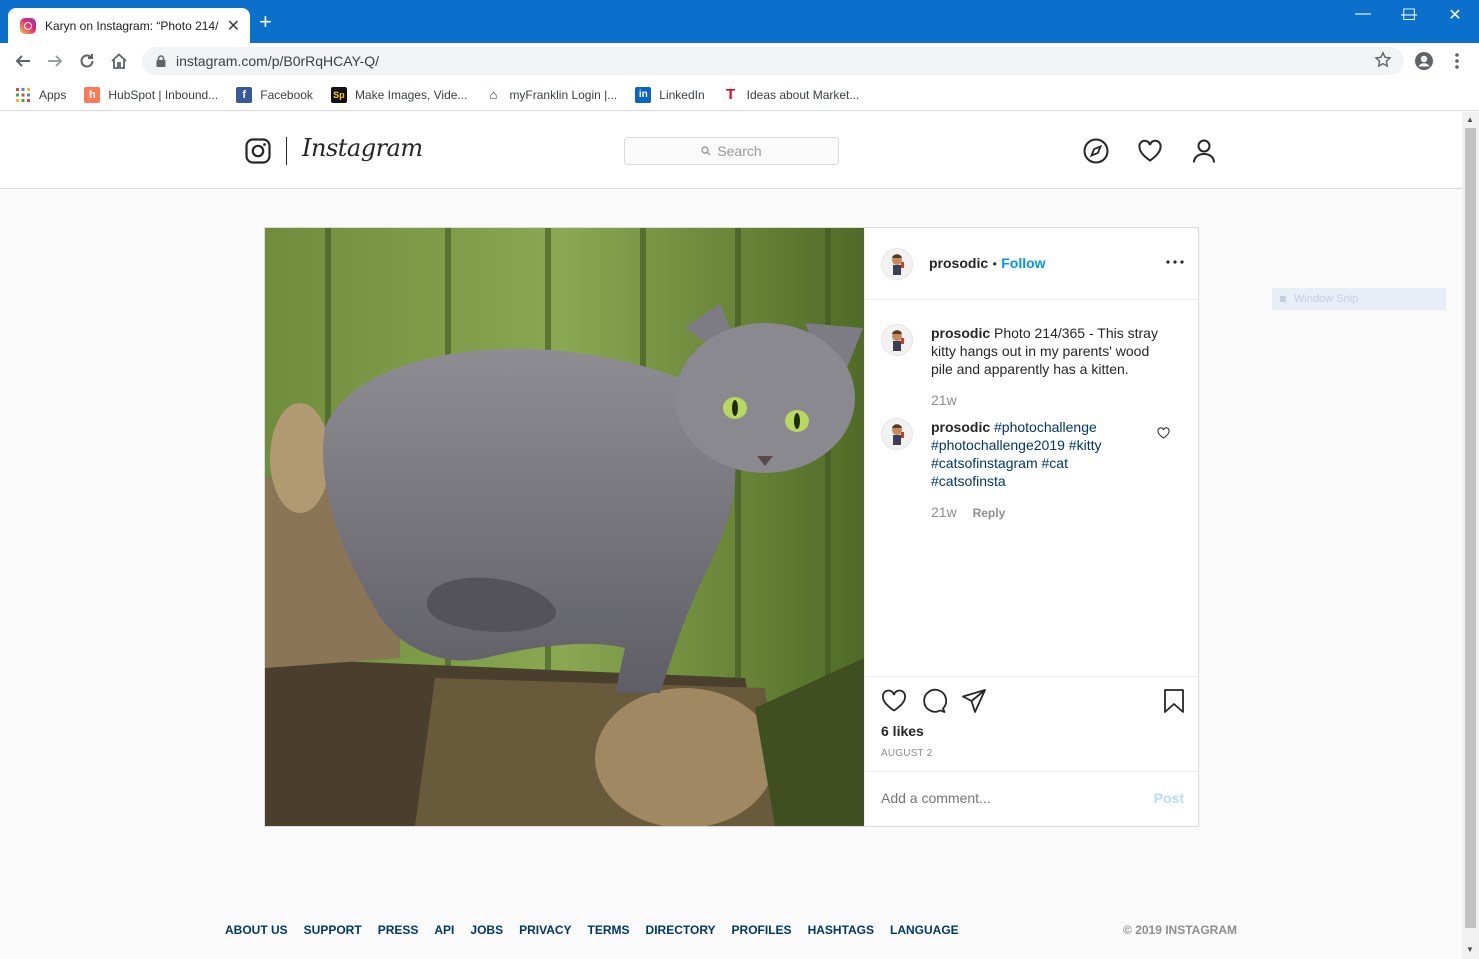  What do you see at coordinates (1383, 62) in the screenshot?
I see `bookmark-star-icon` at bounding box center [1383, 62].